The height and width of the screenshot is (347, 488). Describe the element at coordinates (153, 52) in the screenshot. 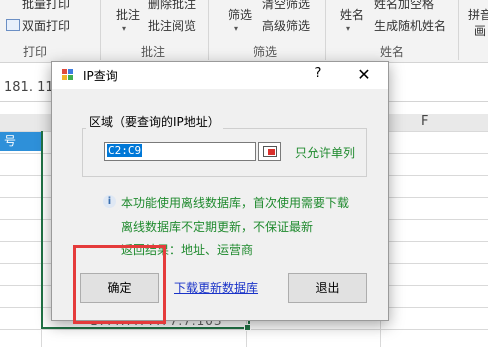

I see `group-label-comment: 批注` at that location.